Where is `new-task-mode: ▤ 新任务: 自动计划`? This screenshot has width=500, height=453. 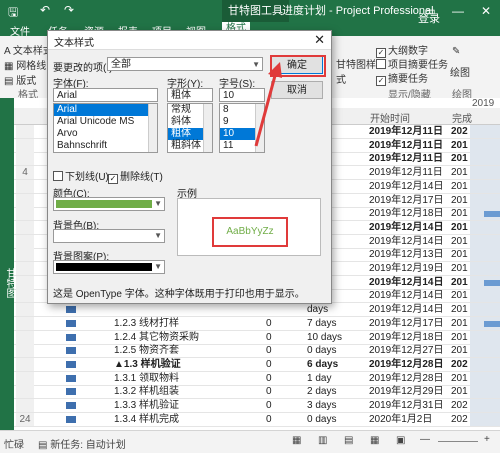 new-task-mode: ▤ 新任务: 自动计划 is located at coordinates (82, 443).